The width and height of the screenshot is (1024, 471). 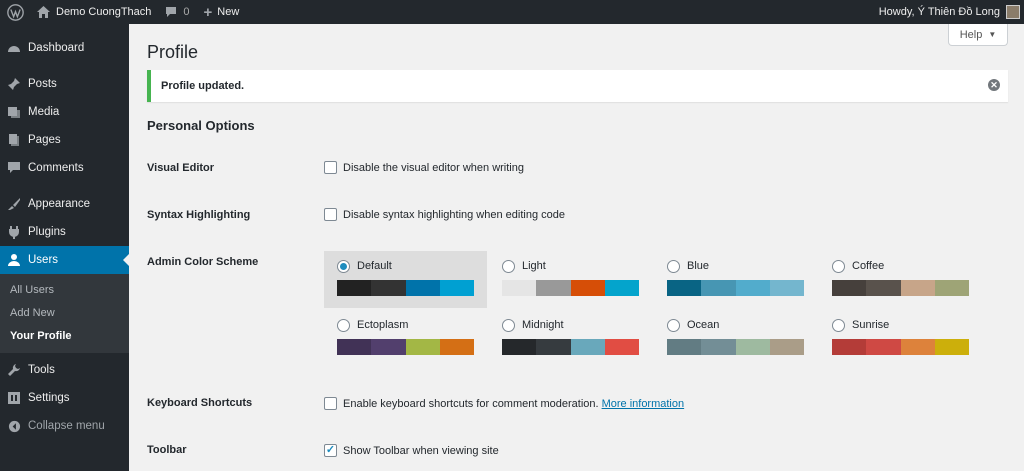 I want to click on menu-label: Posts, so click(x=42, y=84).